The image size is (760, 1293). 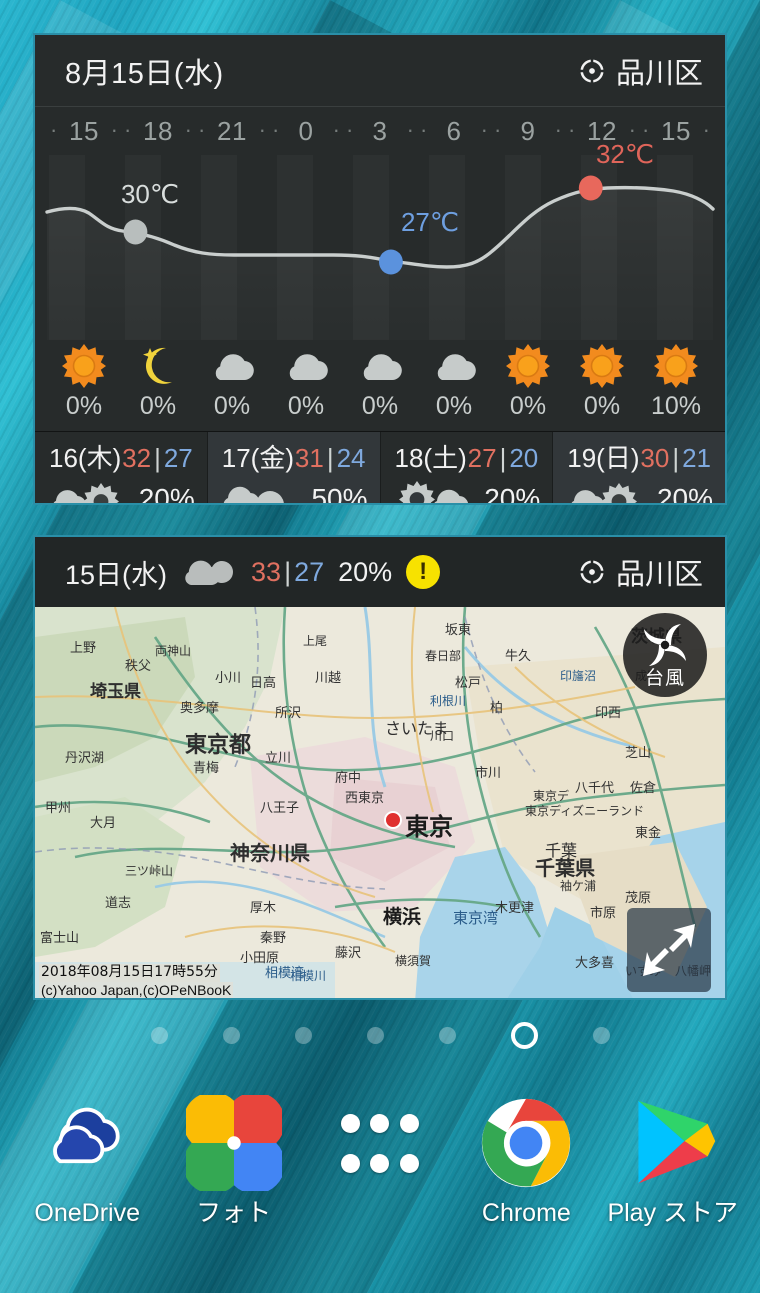 I want to click on dock: OneDrive フォト Chrome Play ストア, so click(x=380, y=1187).